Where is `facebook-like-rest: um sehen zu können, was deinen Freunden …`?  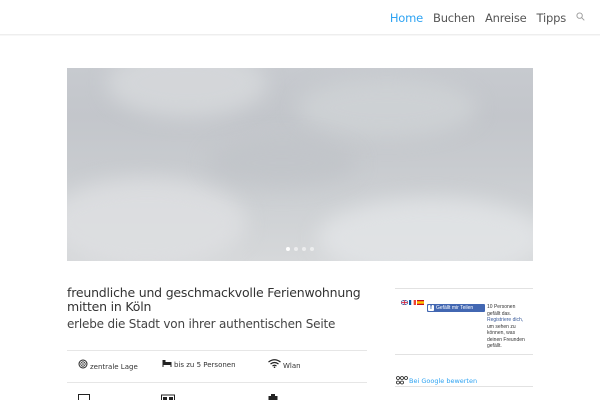 facebook-like-rest: um sehen zu können, was deinen Freunden … is located at coordinates (506, 336).